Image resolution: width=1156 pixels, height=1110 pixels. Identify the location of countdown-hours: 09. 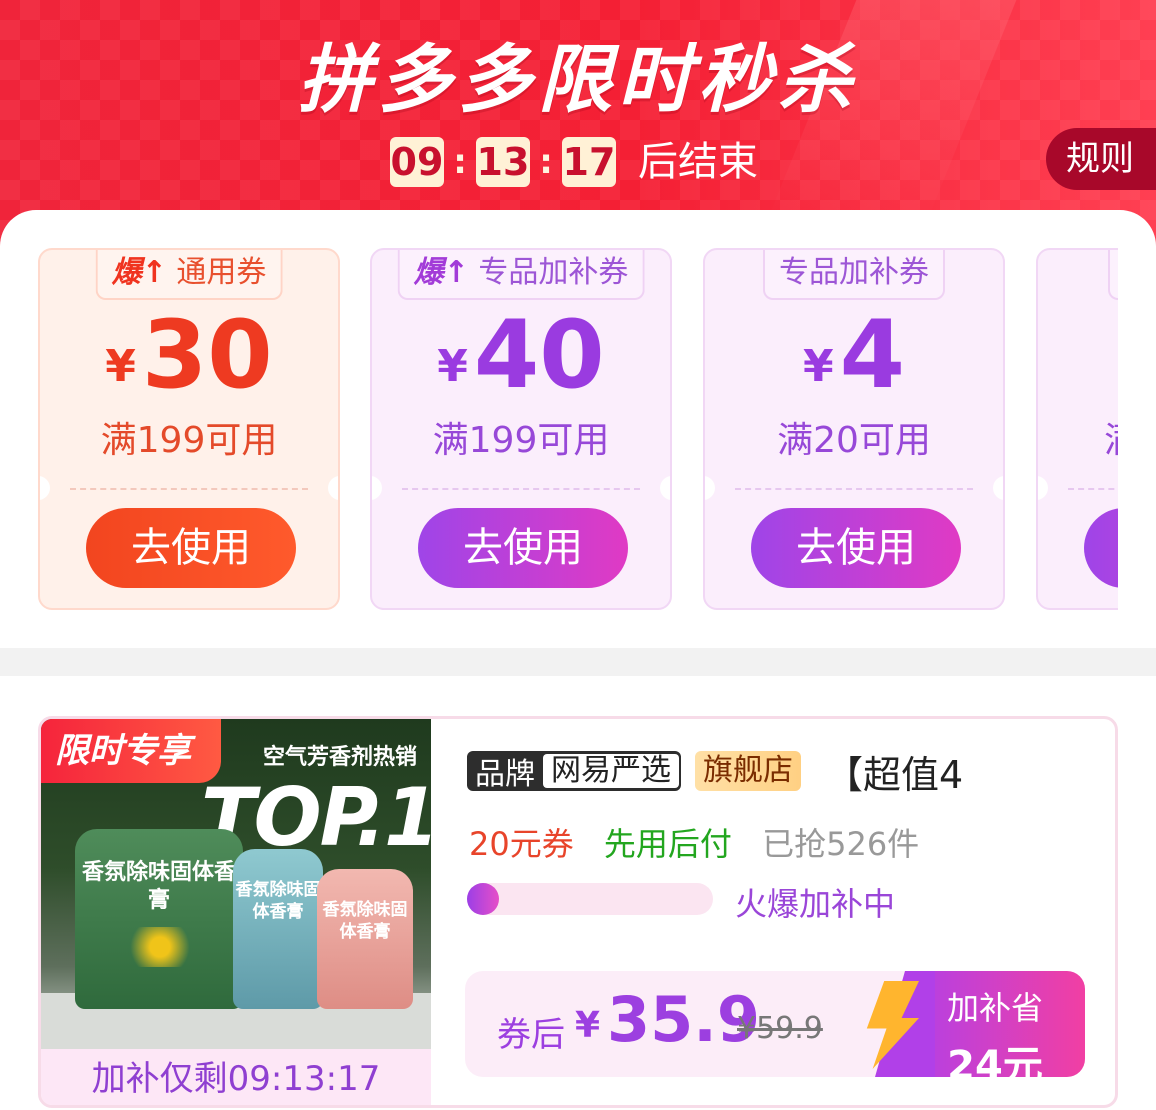
(417, 162).